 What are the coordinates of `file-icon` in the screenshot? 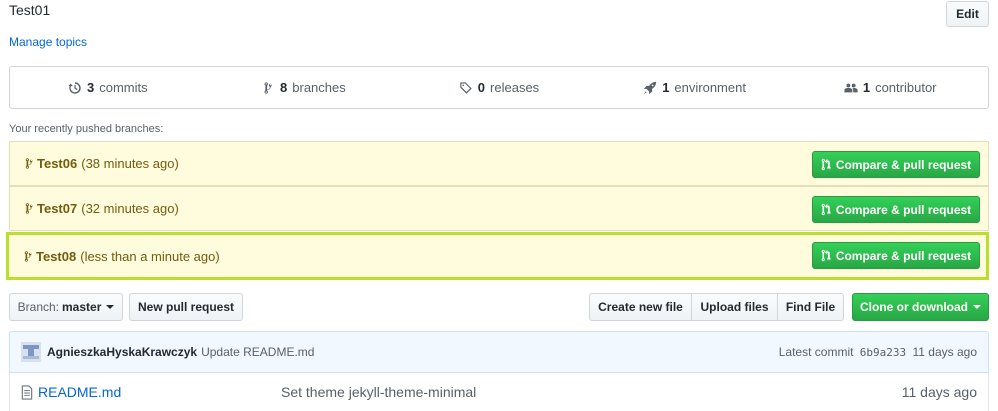 It's located at (27, 392).